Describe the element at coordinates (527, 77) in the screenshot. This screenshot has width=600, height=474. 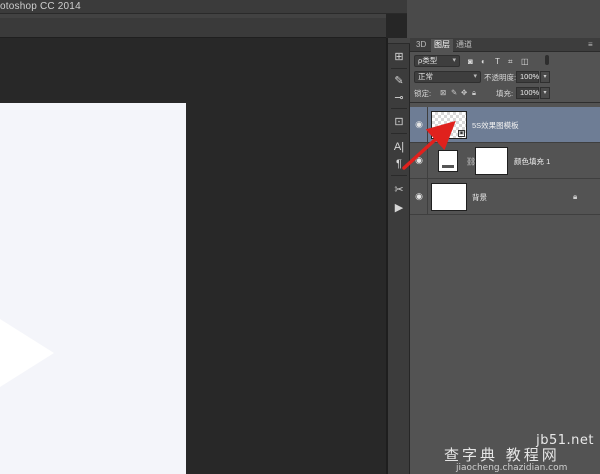
I see `opacity-field: 100%` at that location.